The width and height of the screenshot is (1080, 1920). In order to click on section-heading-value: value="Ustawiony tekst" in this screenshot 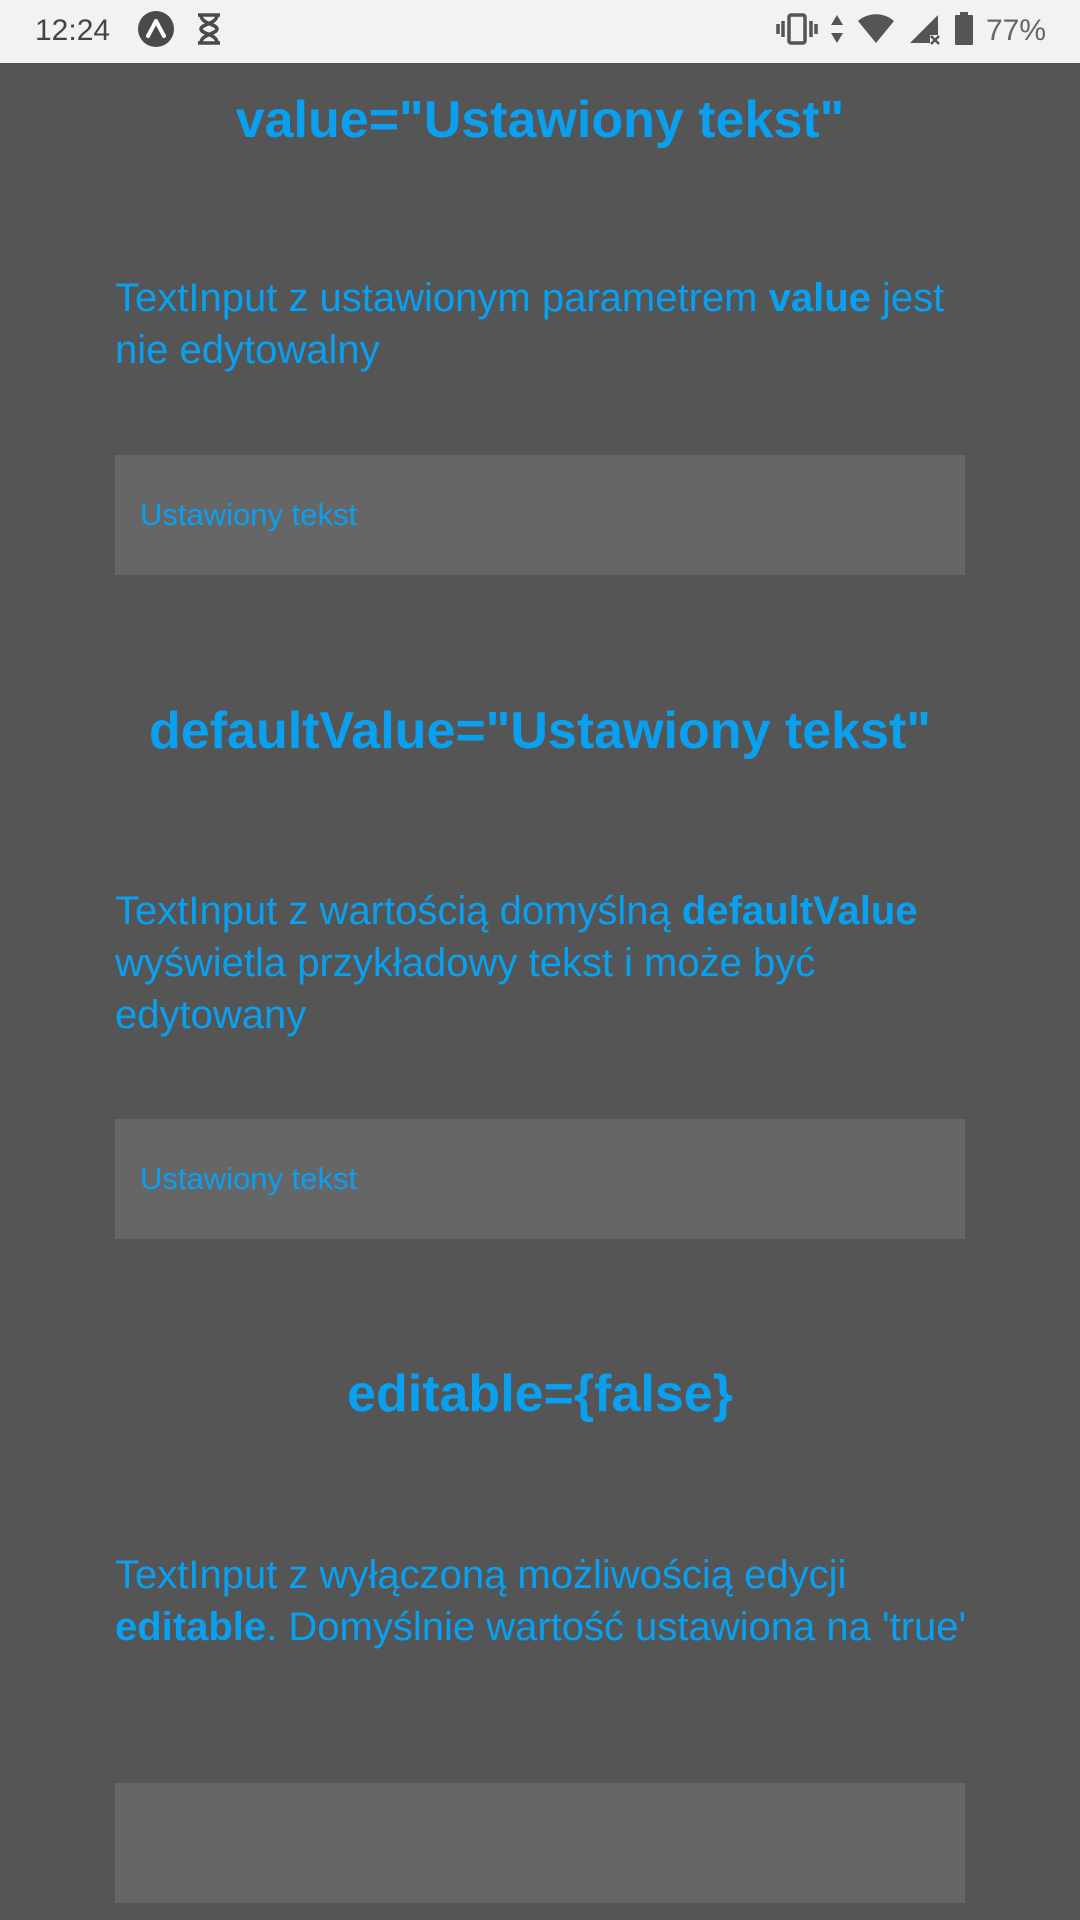, I will do `click(540, 120)`.